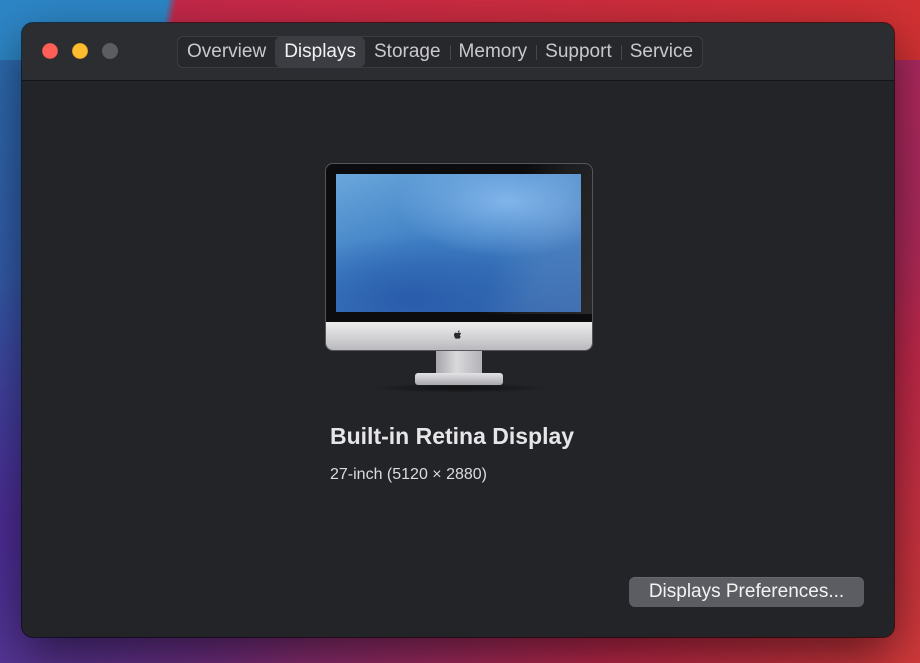 The height and width of the screenshot is (663, 920). I want to click on tab-service: Service, so click(661, 52).